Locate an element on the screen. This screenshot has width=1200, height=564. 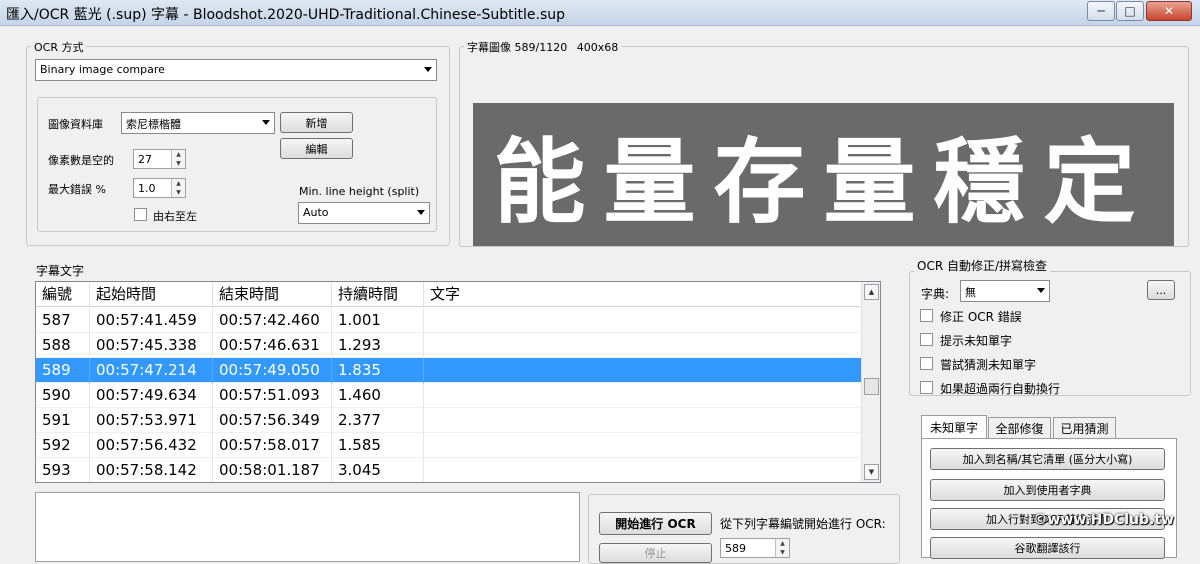
max-error-stepper: 1.0 ▲ ▼ is located at coordinates (159, 188).